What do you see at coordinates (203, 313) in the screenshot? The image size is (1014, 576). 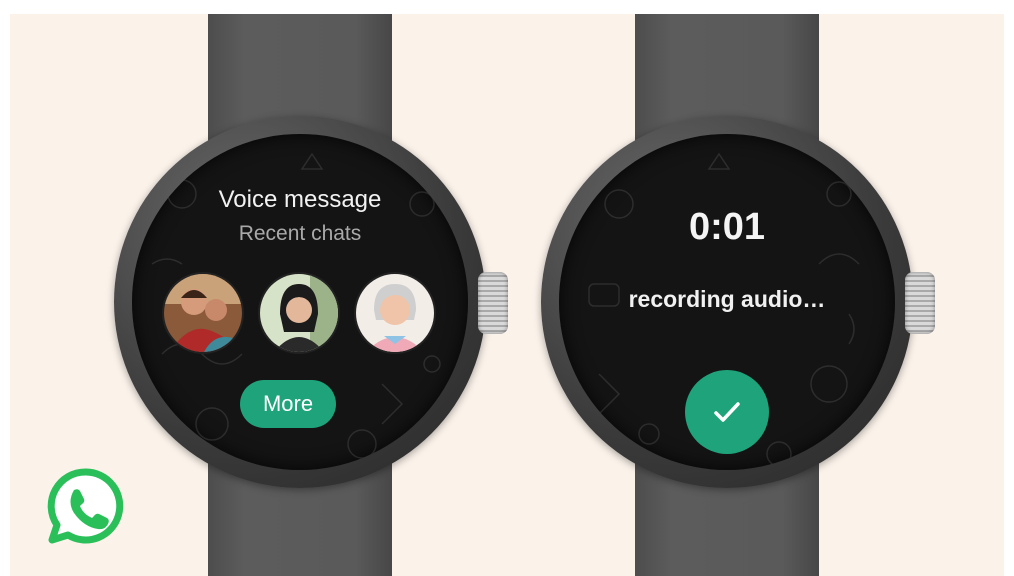 I see `contact-avatar-couple` at bounding box center [203, 313].